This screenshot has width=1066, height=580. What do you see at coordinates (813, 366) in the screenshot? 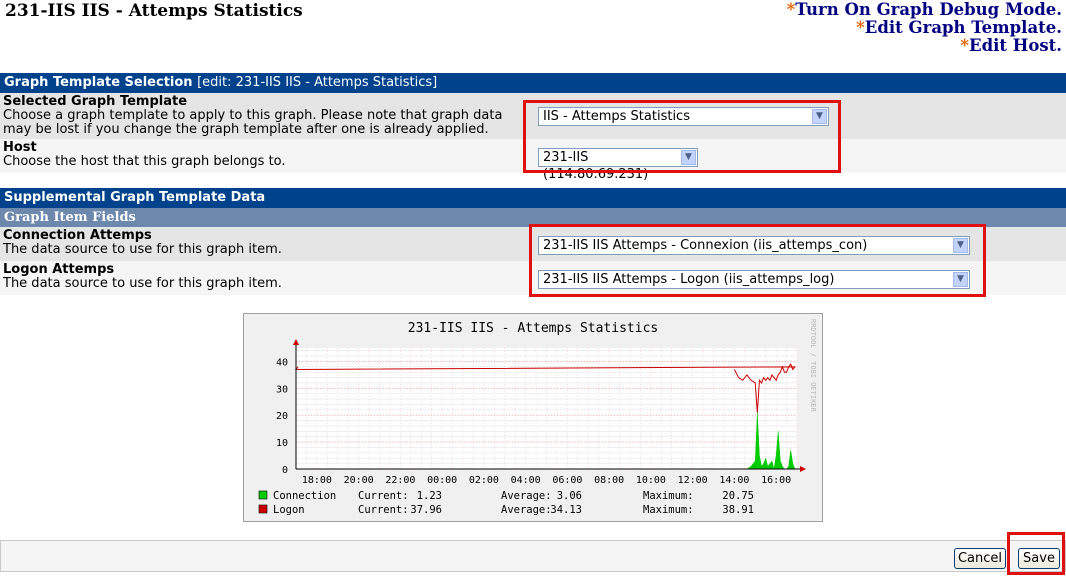
I see `chart-watermark: RRDTOOL / TOBI OETIKER` at bounding box center [813, 366].